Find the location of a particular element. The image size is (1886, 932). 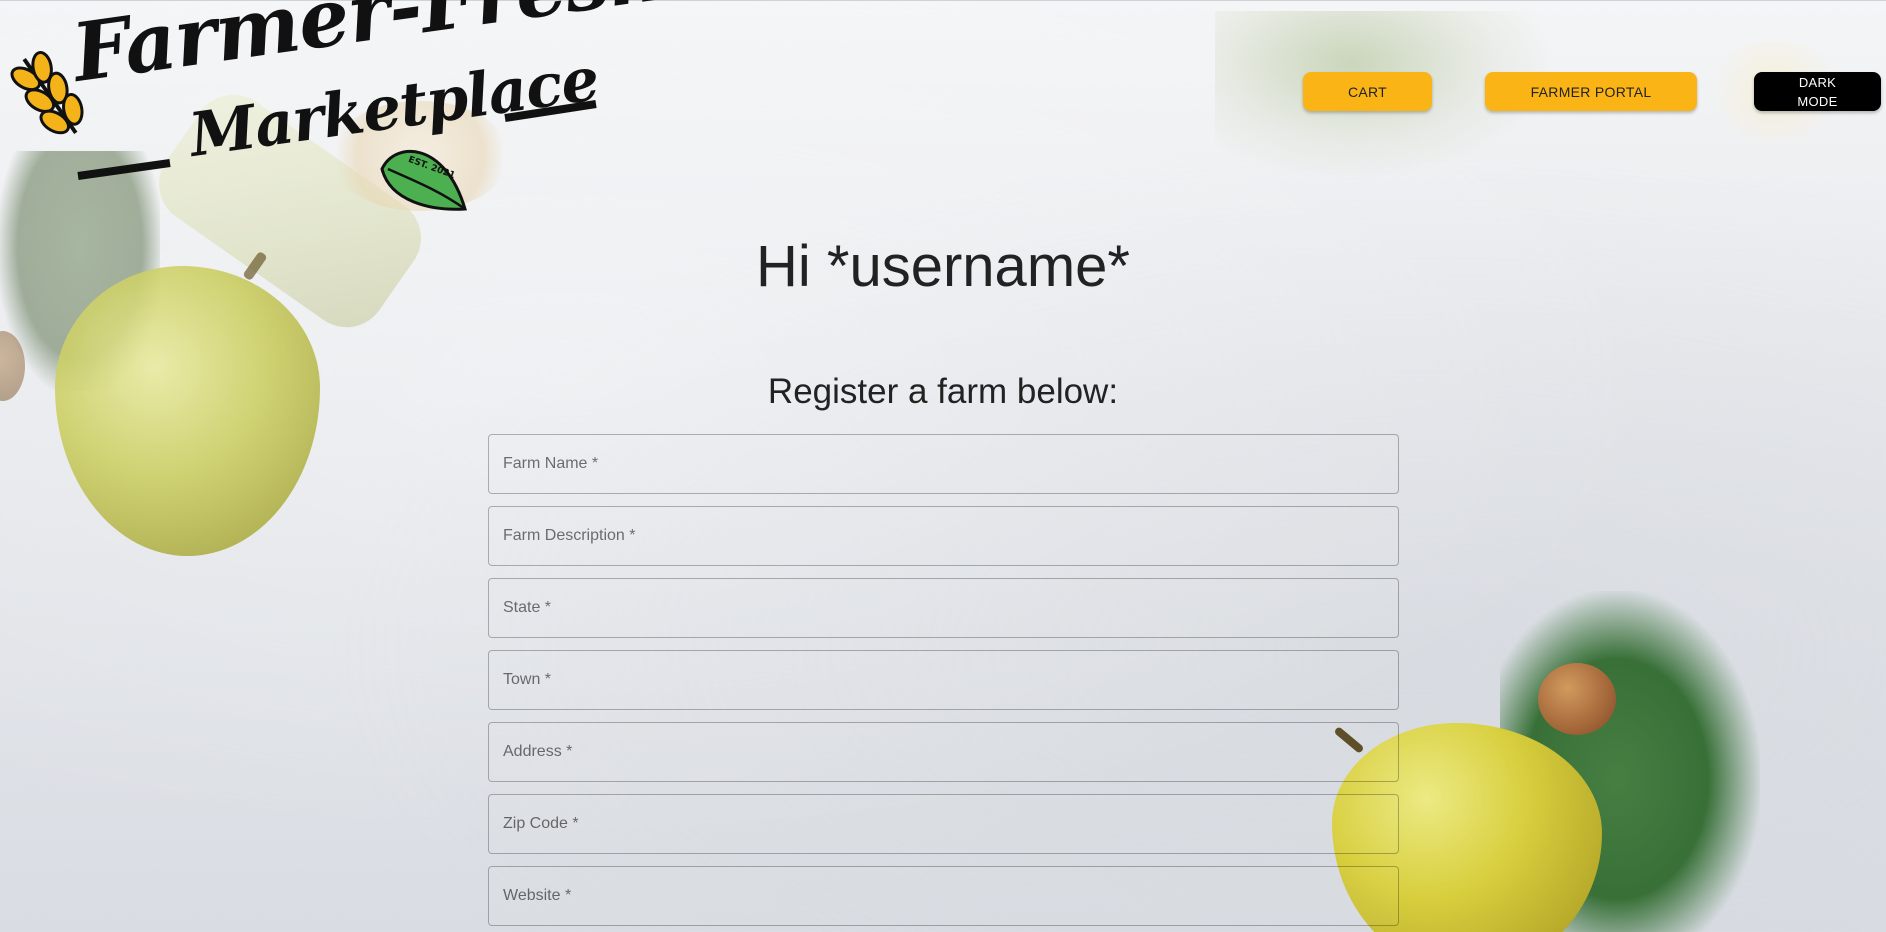

address-field is located at coordinates (943, 752).